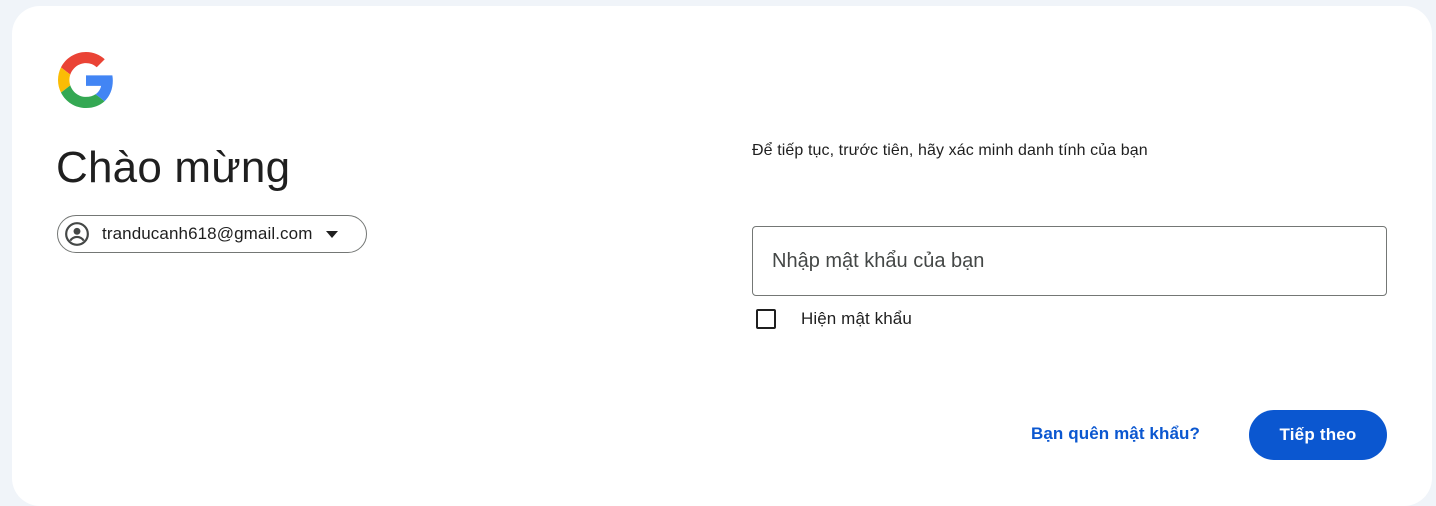  What do you see at coordinates (1318, 435) in the screenshot?
I see `next-button: Tiếp theo` at bounding box center [1318, 435].